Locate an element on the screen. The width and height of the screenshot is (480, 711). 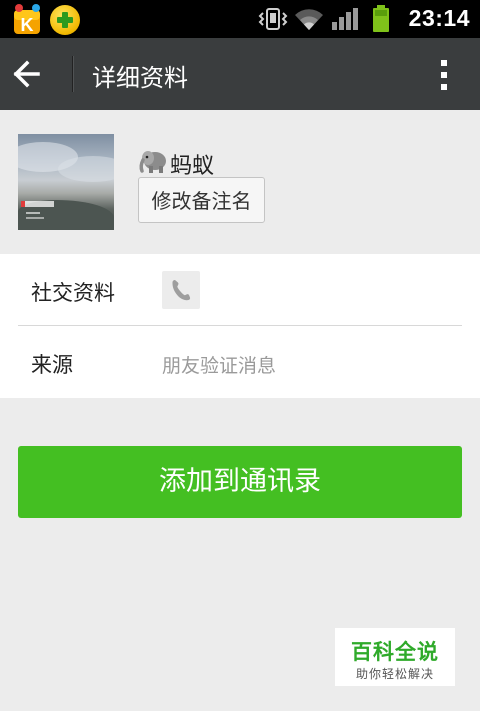
info-label: 来源 is located at coordinates (52, 365).